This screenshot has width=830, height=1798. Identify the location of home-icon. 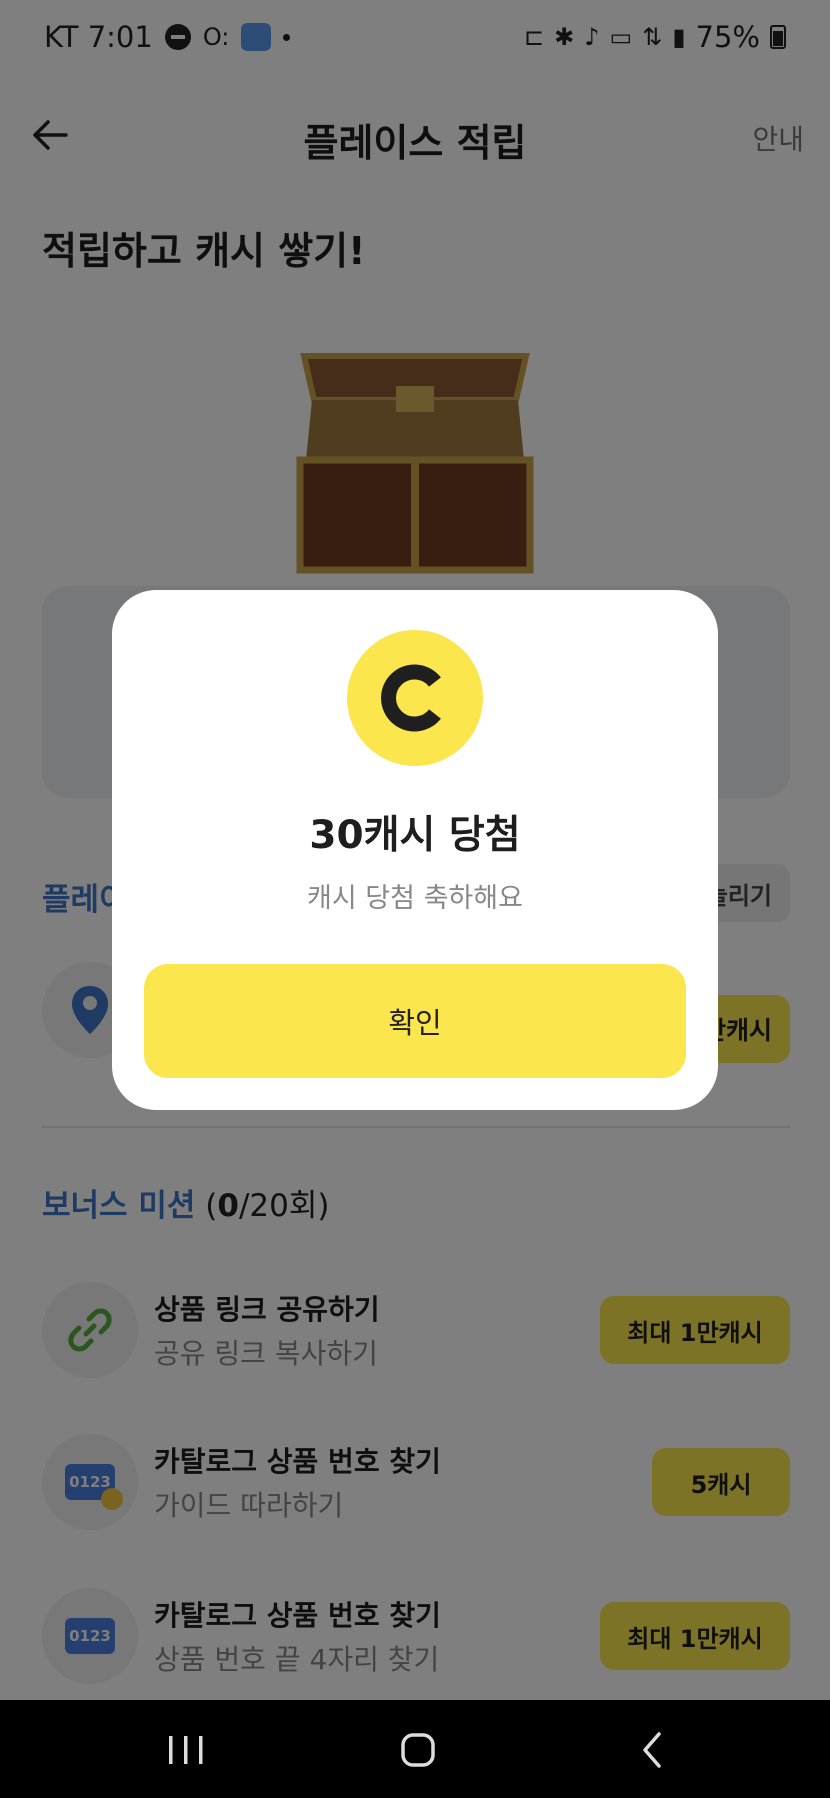
(418, 1750).